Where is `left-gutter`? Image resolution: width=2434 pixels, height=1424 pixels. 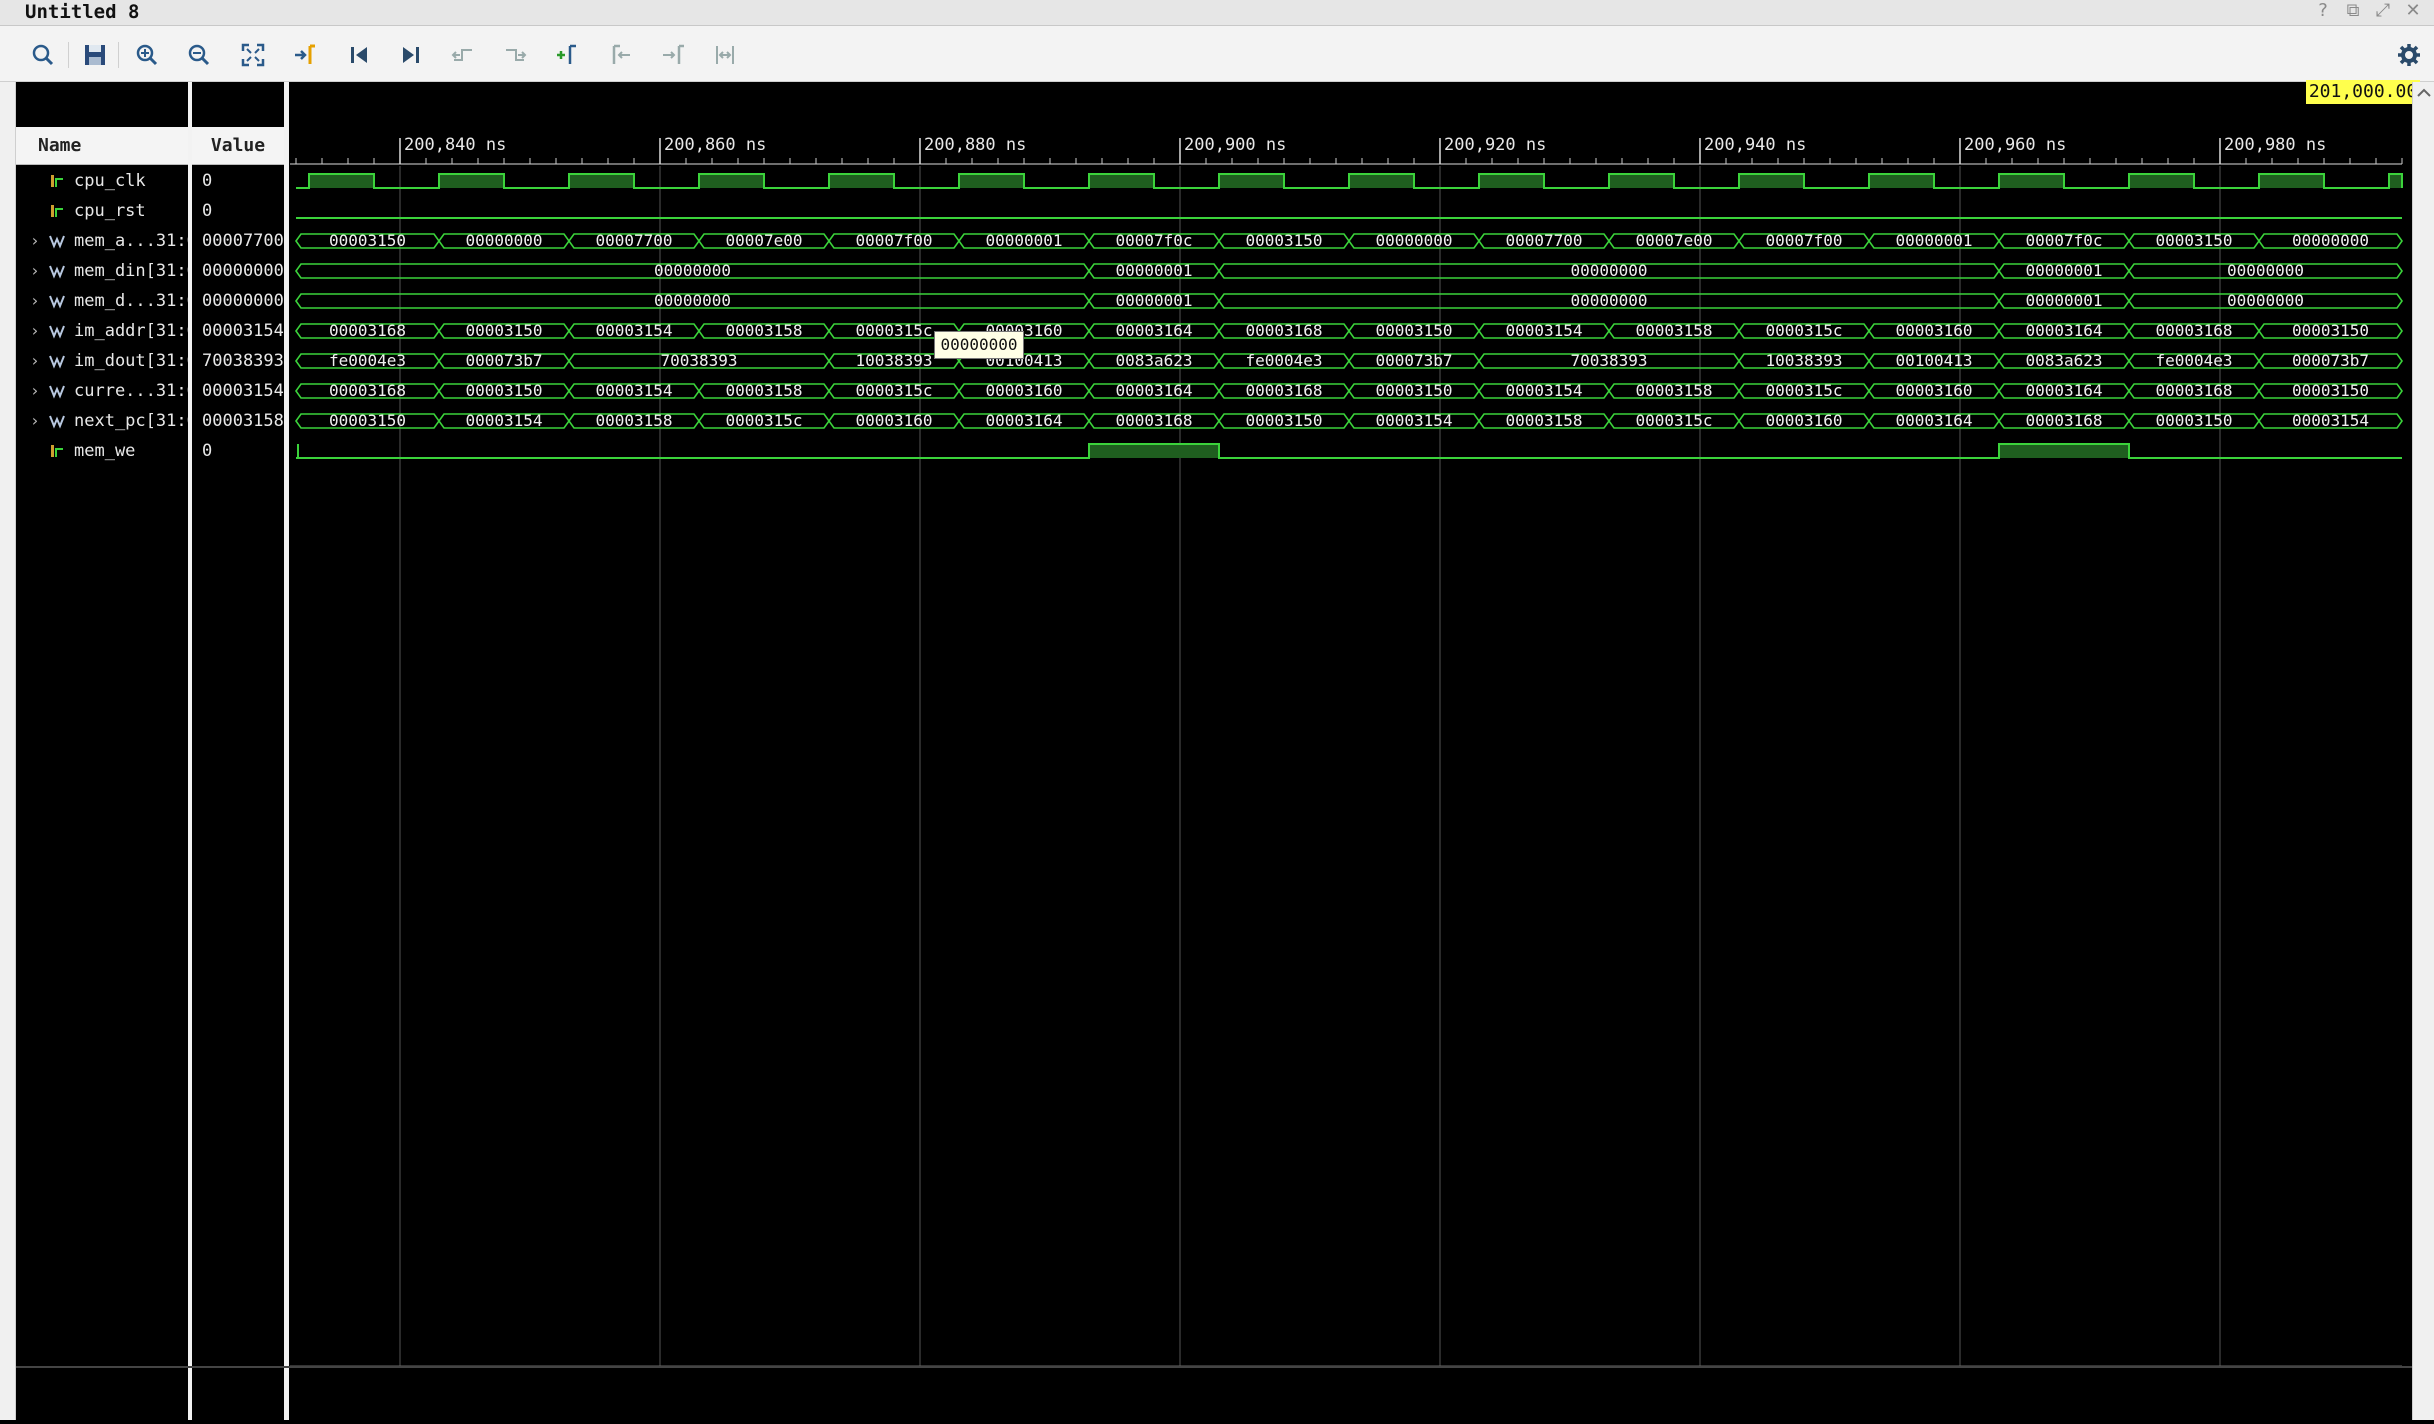
left-gutter is located at coordinates (8, 751).